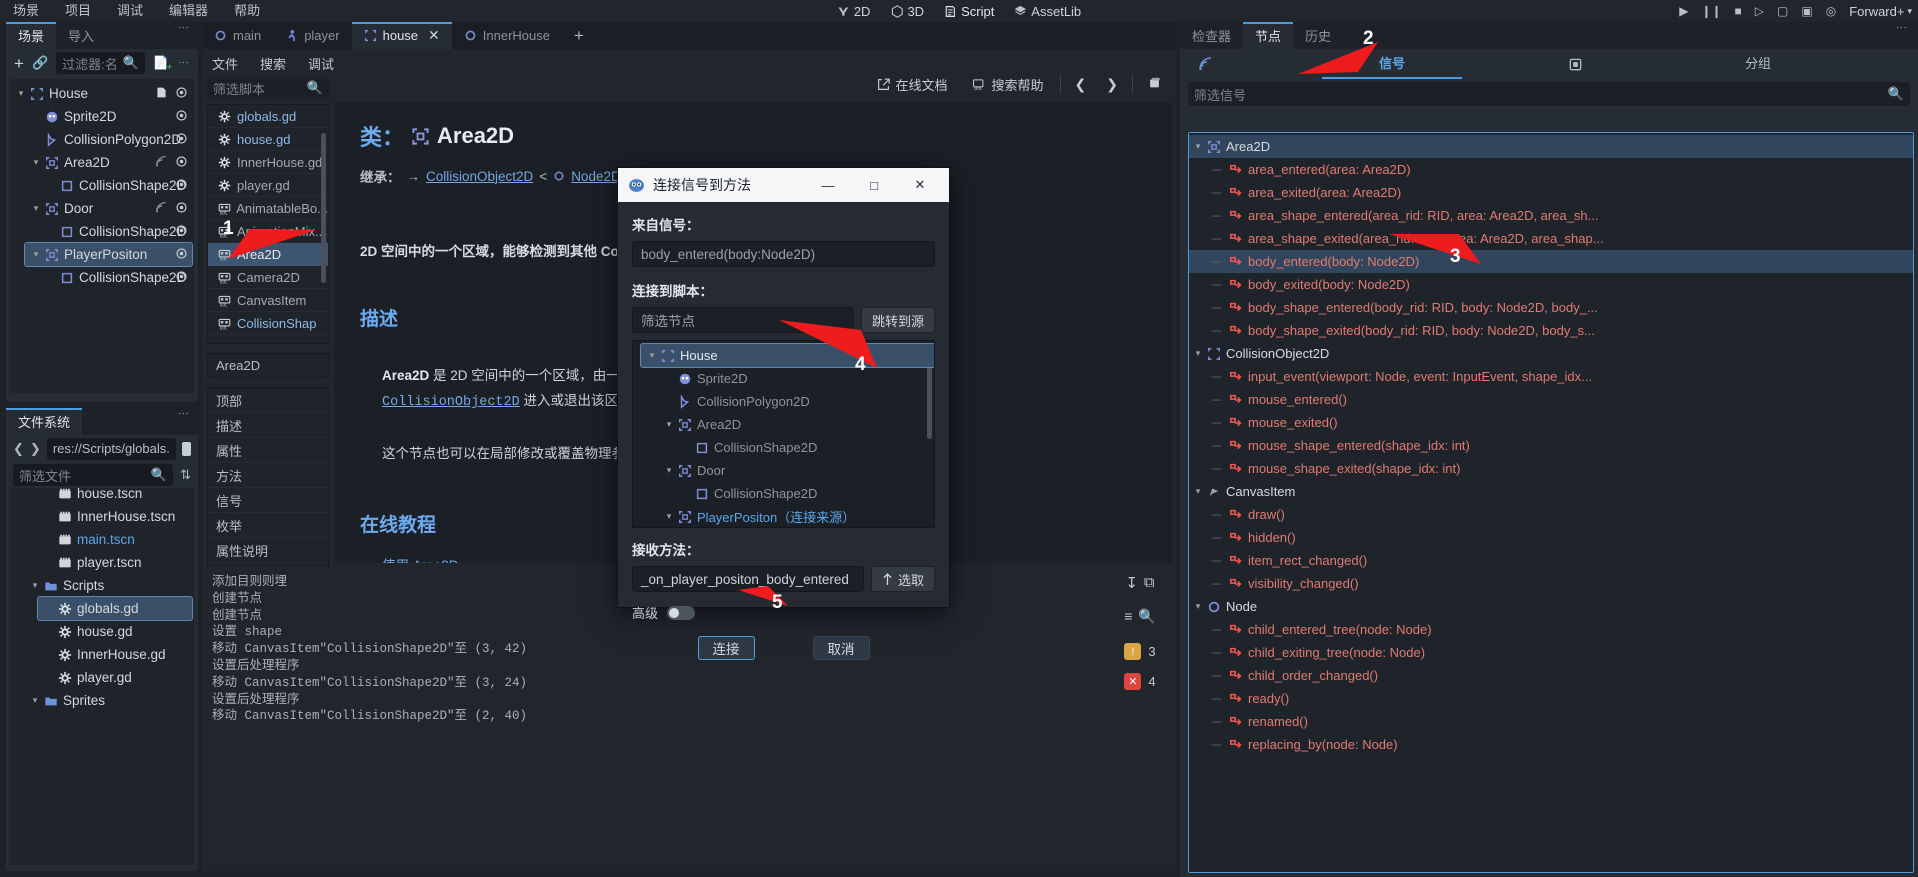 This screenshot has width=1918, height=877. What do you see at coordinates (78, 11) in the screenshot?
I see `menu-project: 项目` at bounding box center [78, 11].